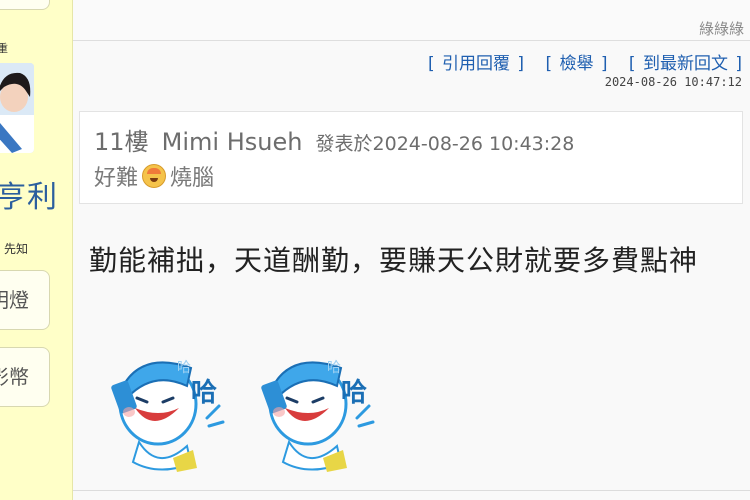  I want to click on post-actions: [ 引用回覆 ] [ 檢舉 ] [ 到最新回文 ], so click(578, 61).